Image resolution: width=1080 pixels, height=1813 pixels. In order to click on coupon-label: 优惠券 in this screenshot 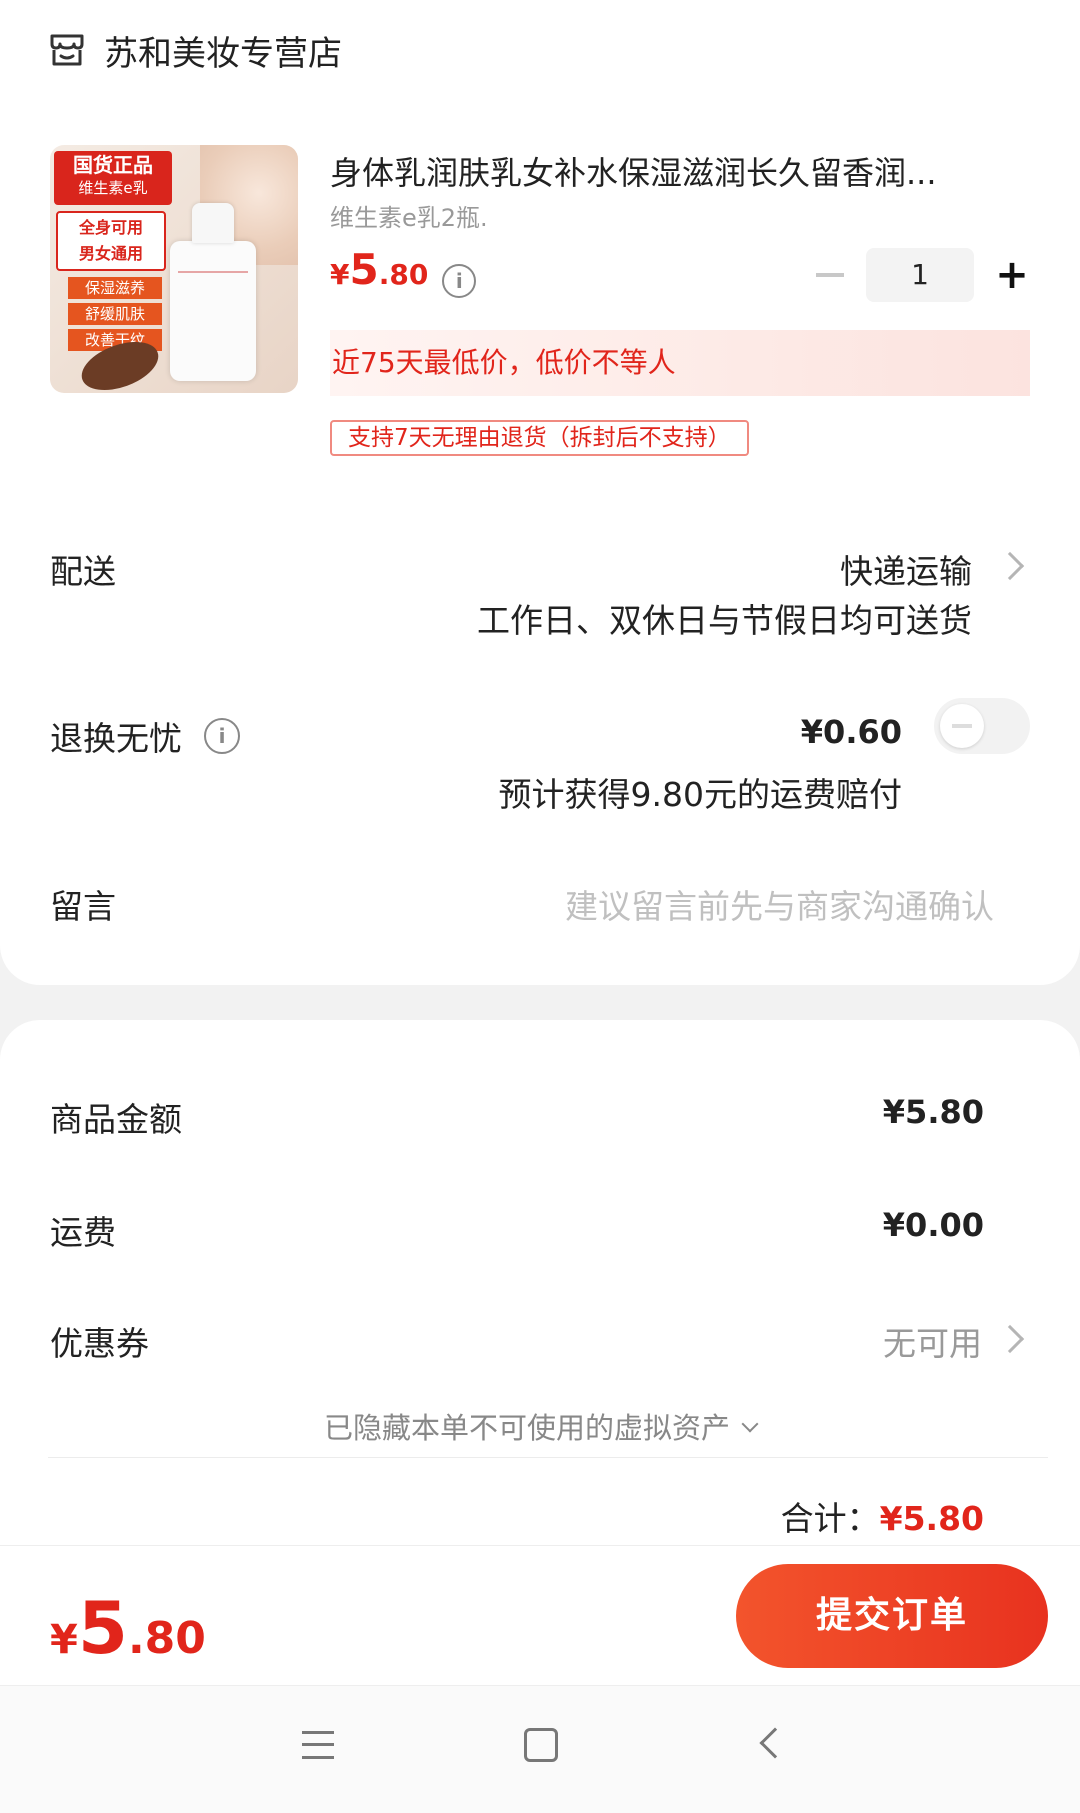, I will do `click(99, 1343)`.